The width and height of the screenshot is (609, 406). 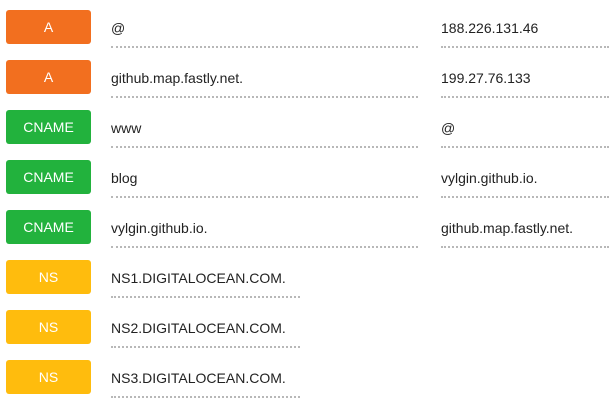 I want to click on dns-record-row: A github.map.fastly.net. 199.27.76.133, so click(x=304, y=80).